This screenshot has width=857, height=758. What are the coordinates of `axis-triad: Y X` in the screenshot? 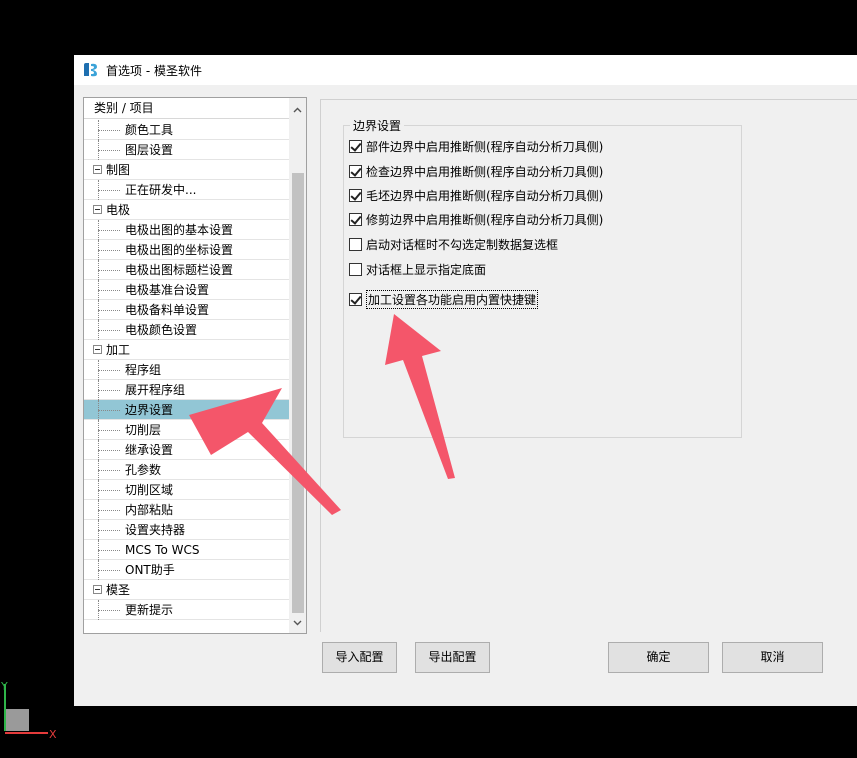 It's located at (28, 710).